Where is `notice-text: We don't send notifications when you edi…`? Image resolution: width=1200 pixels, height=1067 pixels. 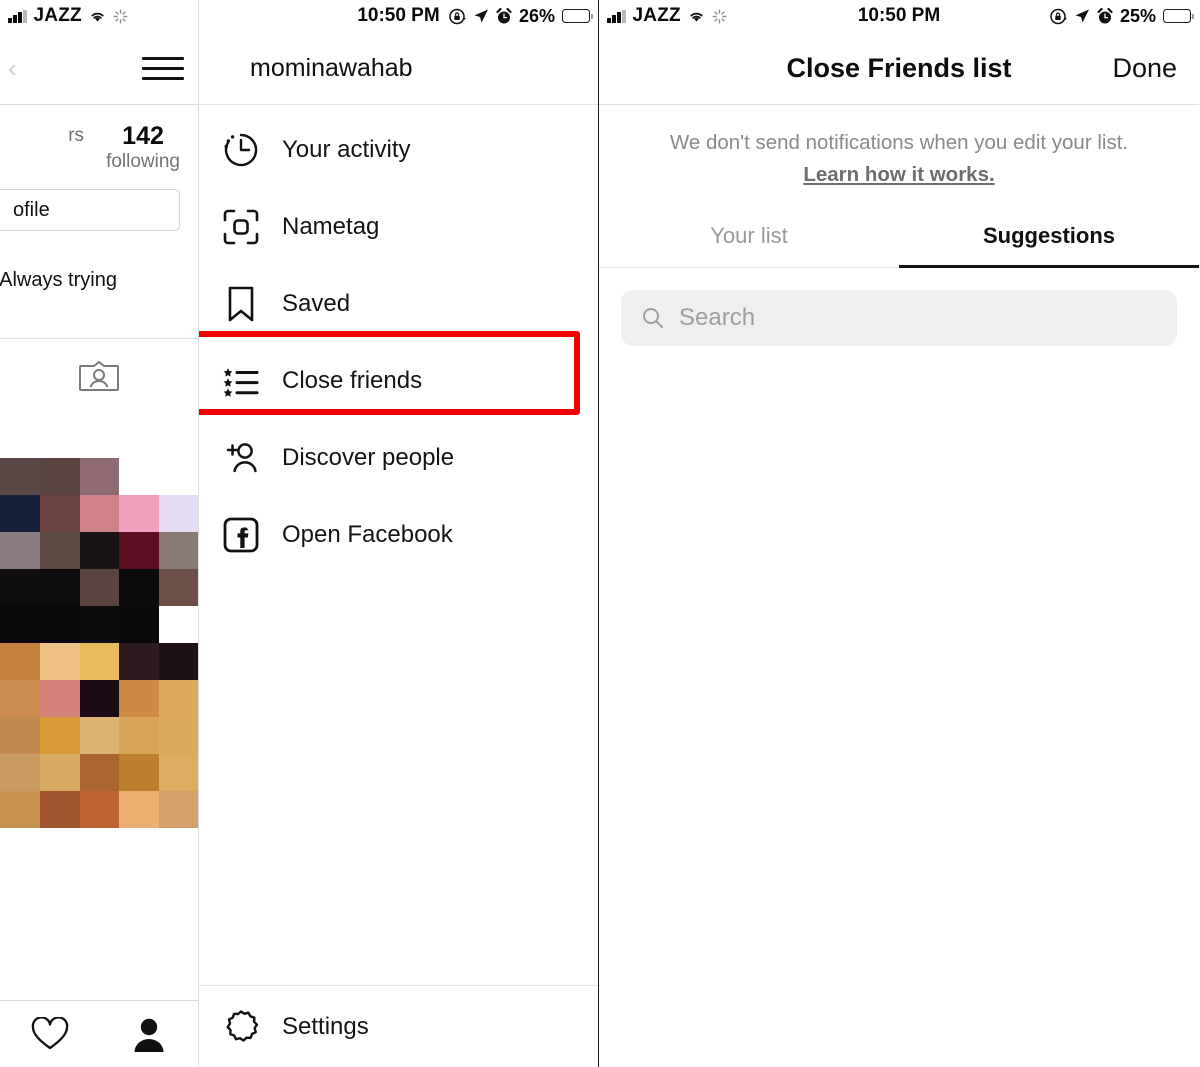 notice-text: We don't send notifications when you edi… is located at coordinates (899, 142).